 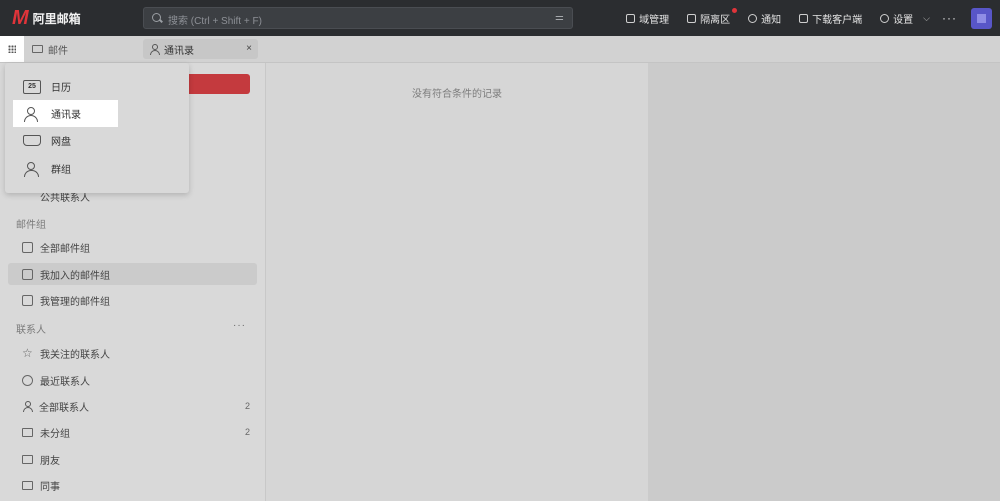 What do you see at coordinates (31, 330) in the screenshot?
I see `section-title-contacts-label: 联系人` at bounding box center [31, 330].